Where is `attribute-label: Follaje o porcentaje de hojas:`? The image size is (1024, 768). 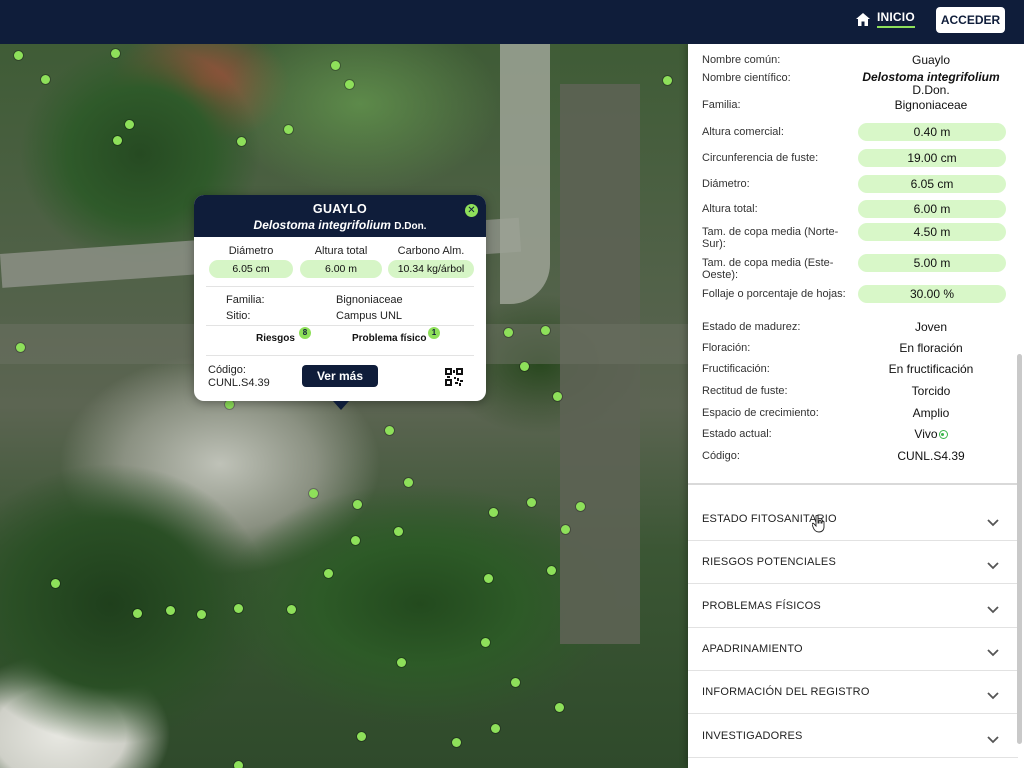
attribute-label: Follaje o porcentaje de hojas: is located at coordinates (774, 294).